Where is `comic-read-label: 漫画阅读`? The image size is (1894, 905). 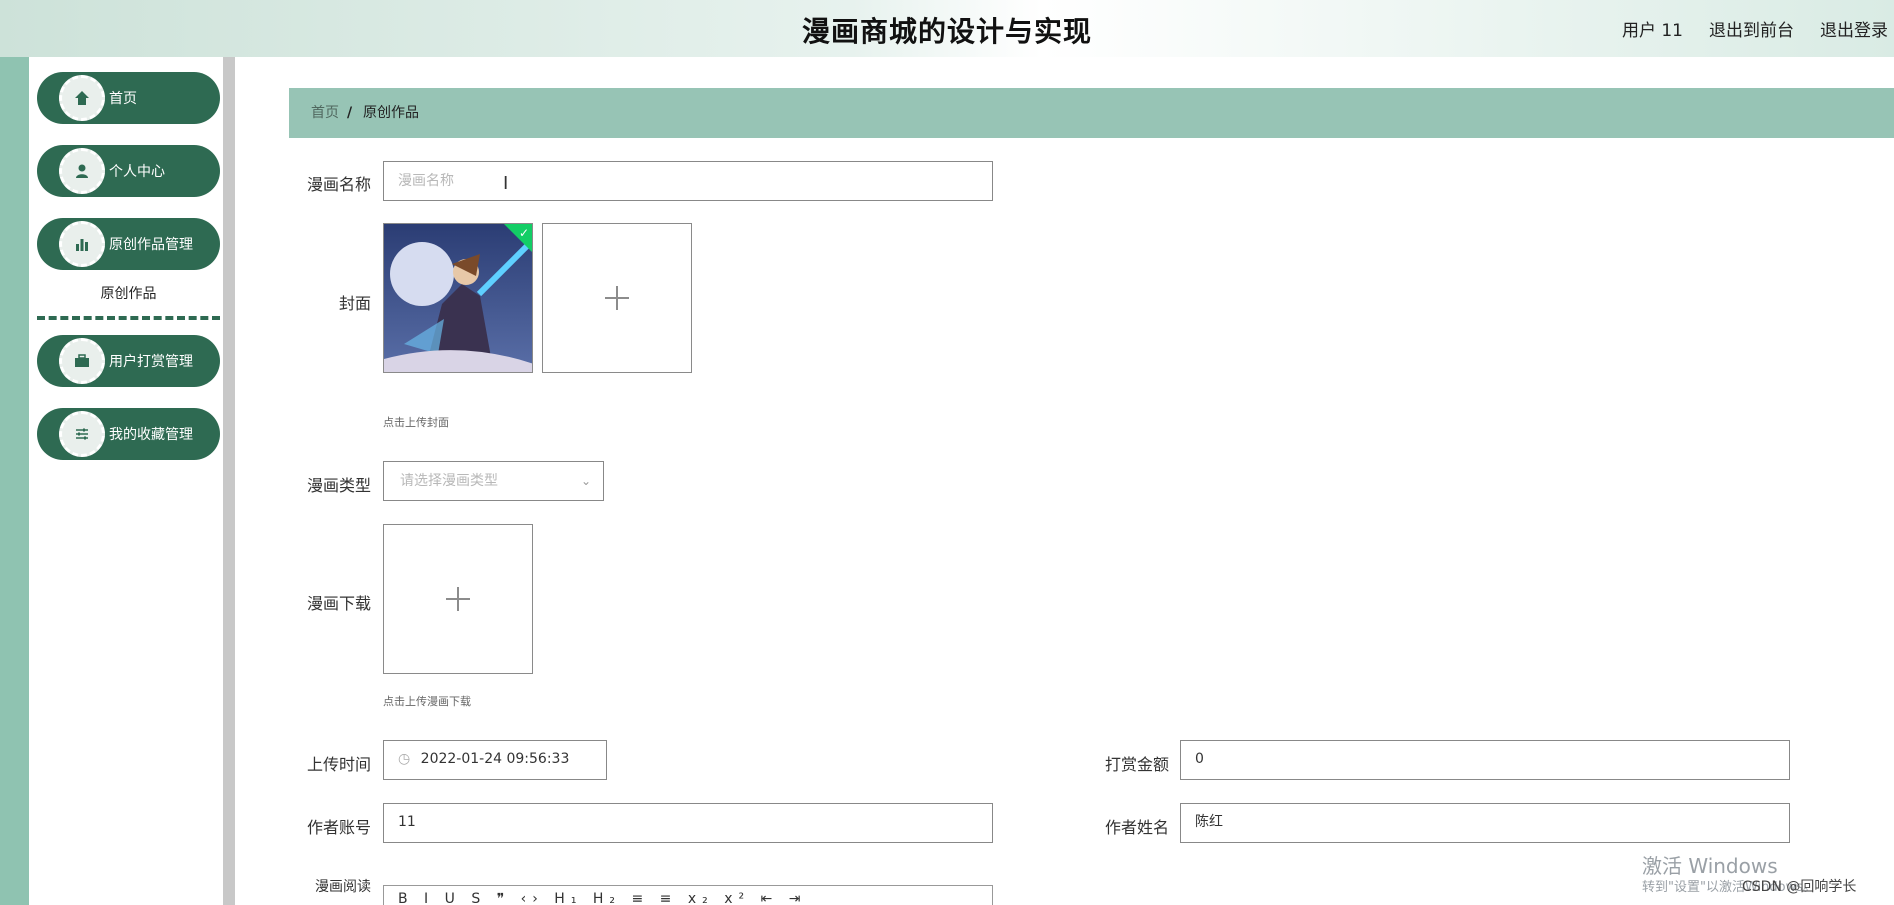
comic-read-label: 漫画阅读 is located at coordinates (343, 887).